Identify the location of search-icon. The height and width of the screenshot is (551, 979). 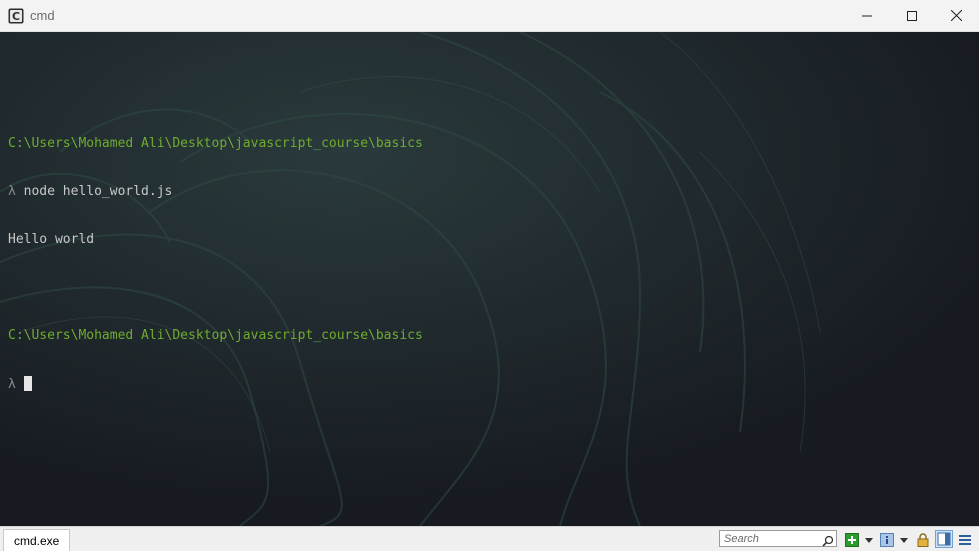
(828, 539).